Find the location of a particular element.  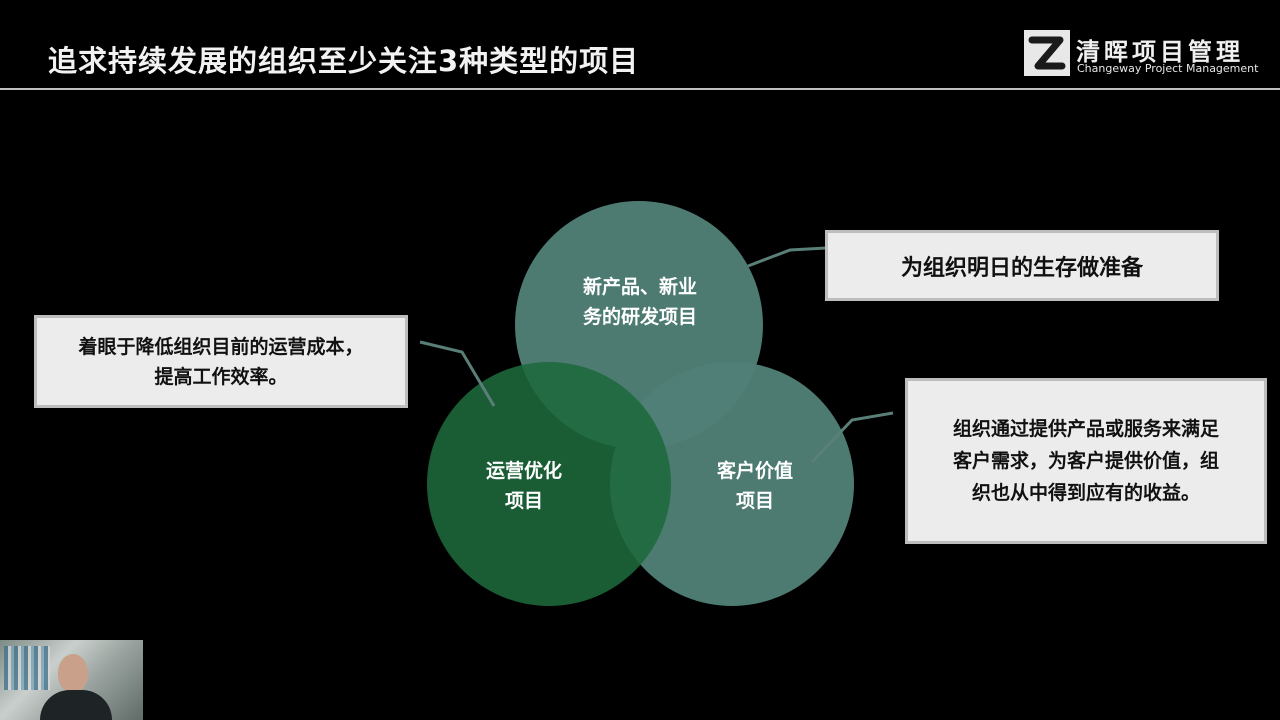

callout-future-survival: 为组织明日的生存做准备 is located at coordinates (1022, 265).